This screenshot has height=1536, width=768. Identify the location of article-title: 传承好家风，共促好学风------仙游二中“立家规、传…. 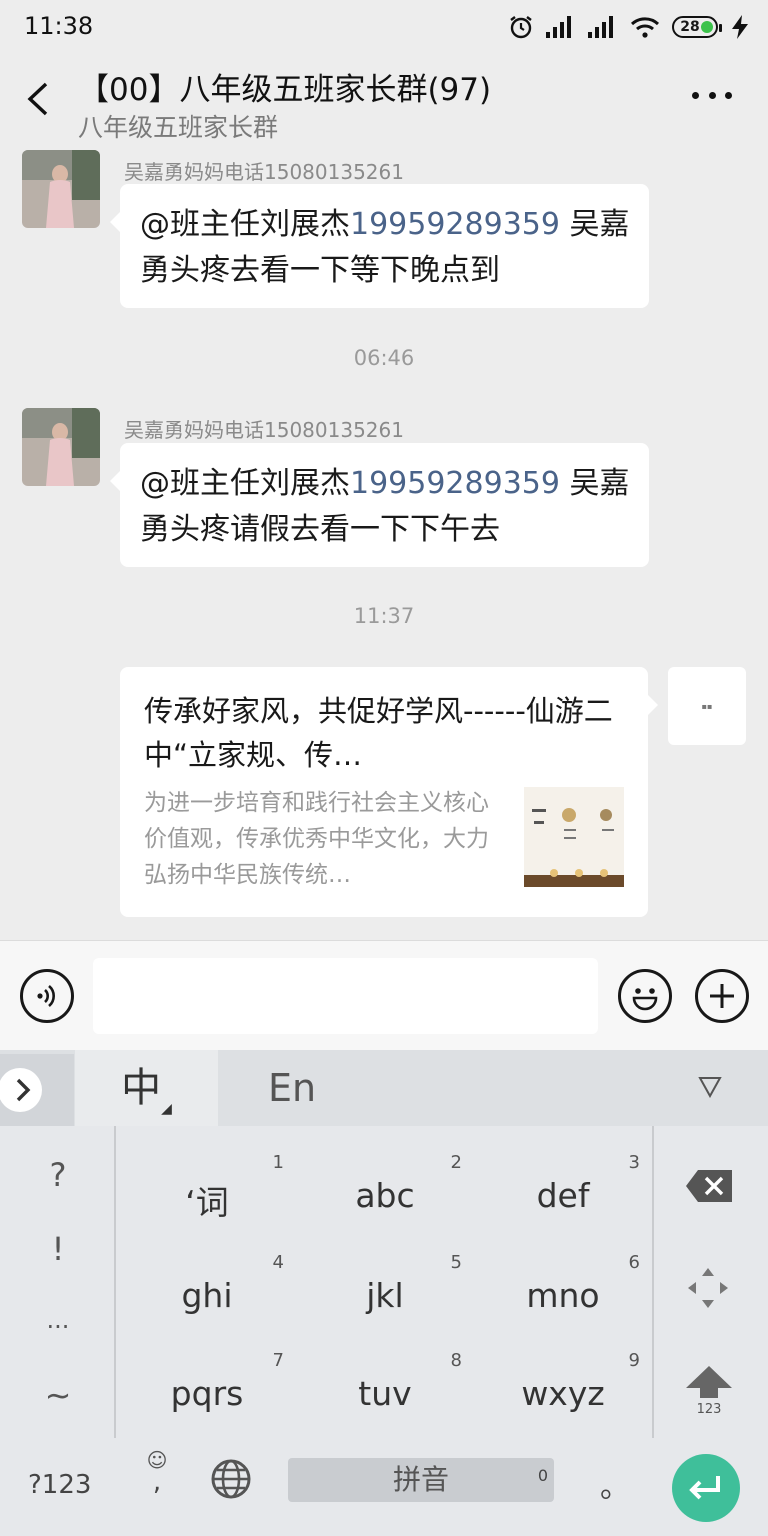
(378, 733).